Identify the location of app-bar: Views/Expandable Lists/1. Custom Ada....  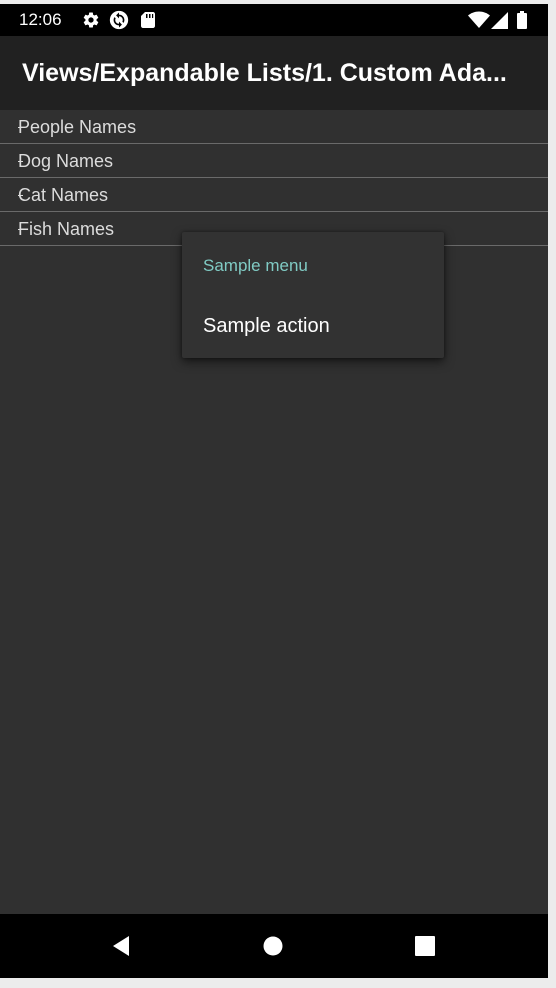
(274, 73).